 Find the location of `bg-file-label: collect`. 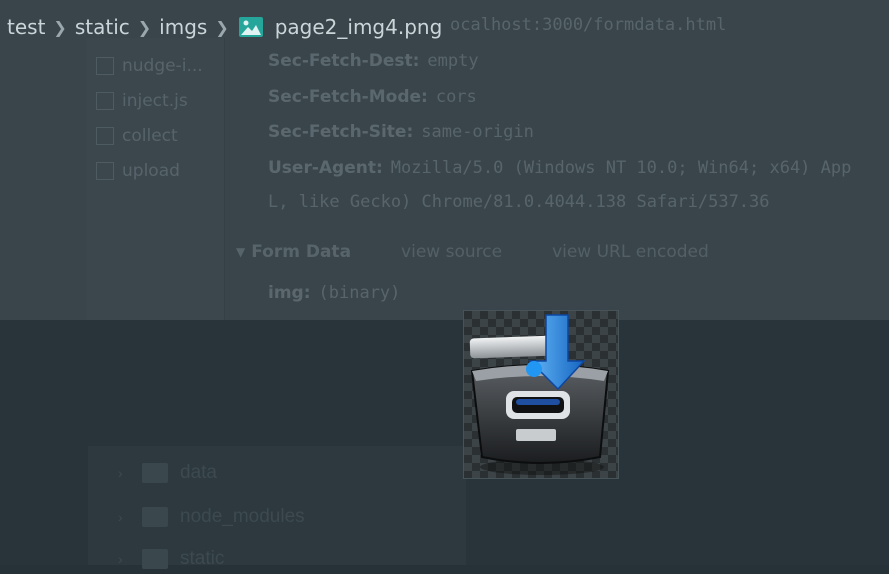

bg-file-label: collect is located at coordinates (150, 136).